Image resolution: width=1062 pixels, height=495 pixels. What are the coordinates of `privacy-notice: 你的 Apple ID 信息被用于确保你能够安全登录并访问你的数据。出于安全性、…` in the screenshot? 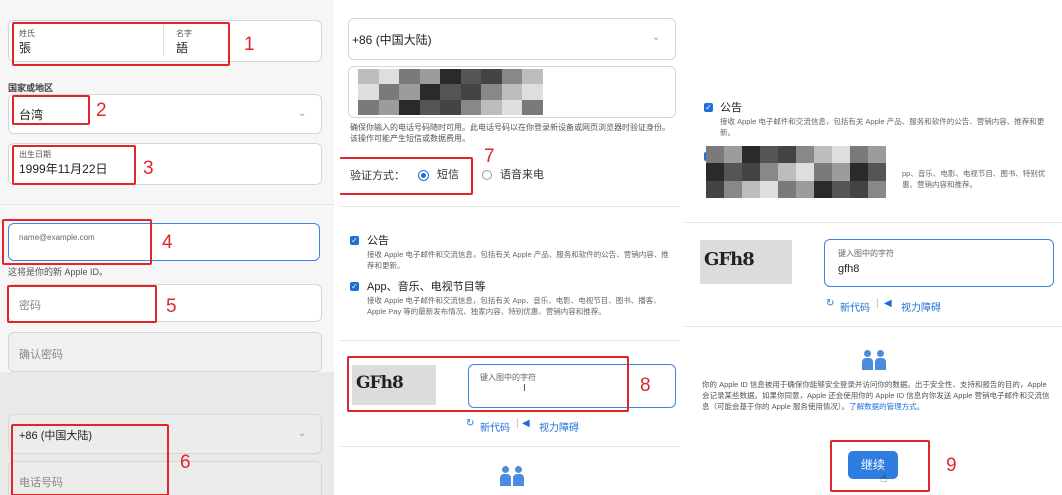 It's located at (877, 395).